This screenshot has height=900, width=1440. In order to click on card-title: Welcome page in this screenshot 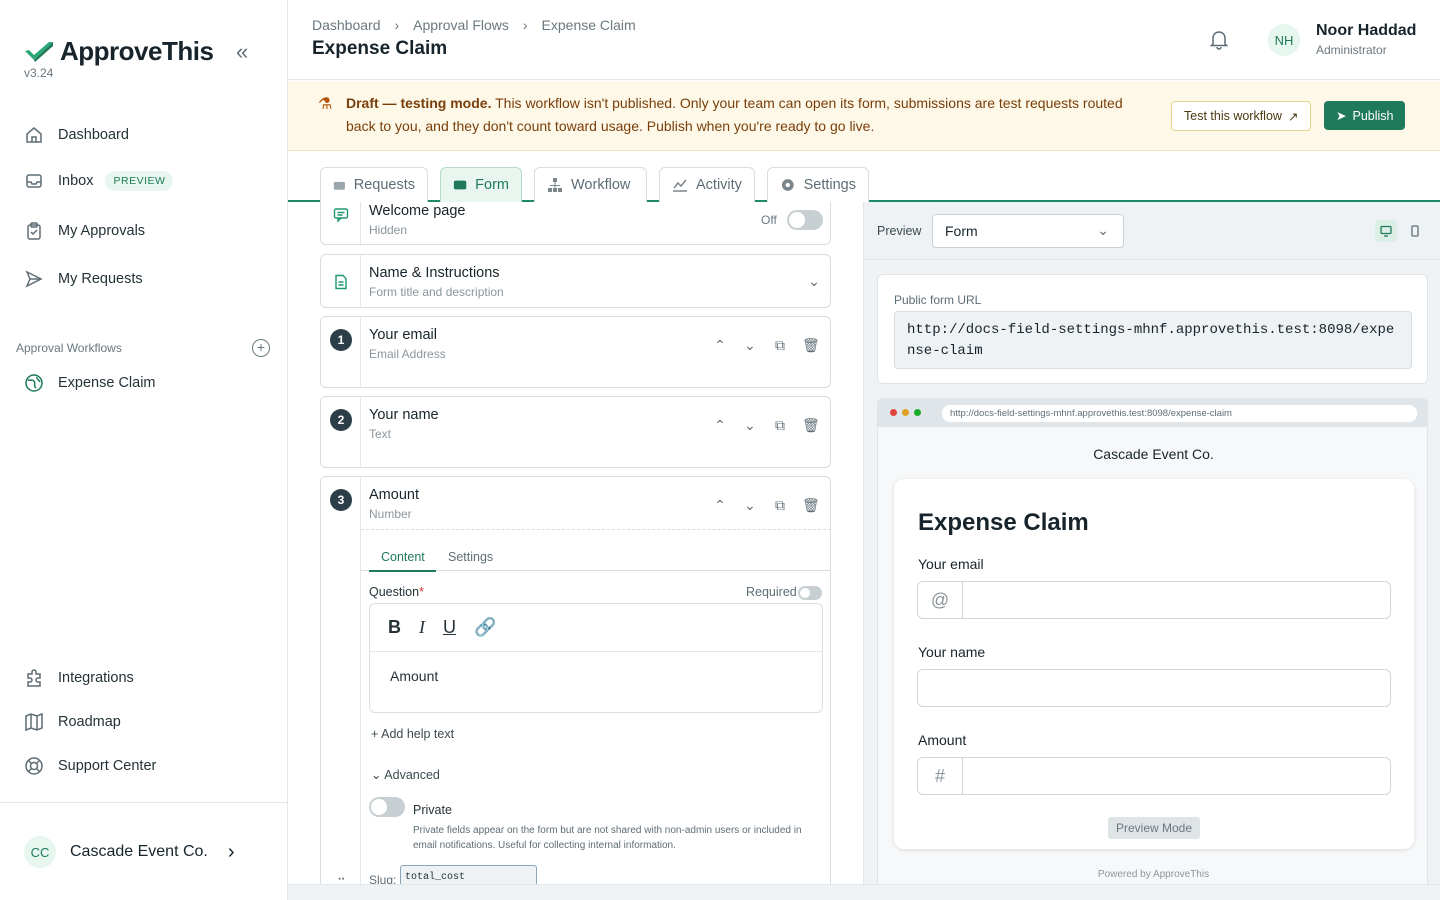, I will do `click(417, 211)`.